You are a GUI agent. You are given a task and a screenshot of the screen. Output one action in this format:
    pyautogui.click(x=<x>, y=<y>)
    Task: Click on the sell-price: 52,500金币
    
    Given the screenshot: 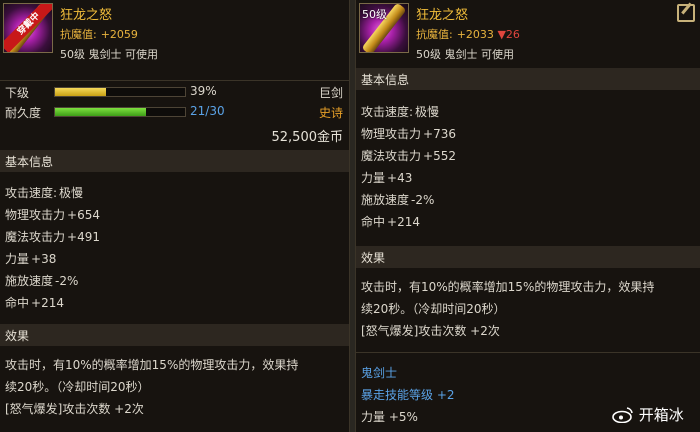 What is the action you would take?
    pyautogui.click(x=307, y=137)
    